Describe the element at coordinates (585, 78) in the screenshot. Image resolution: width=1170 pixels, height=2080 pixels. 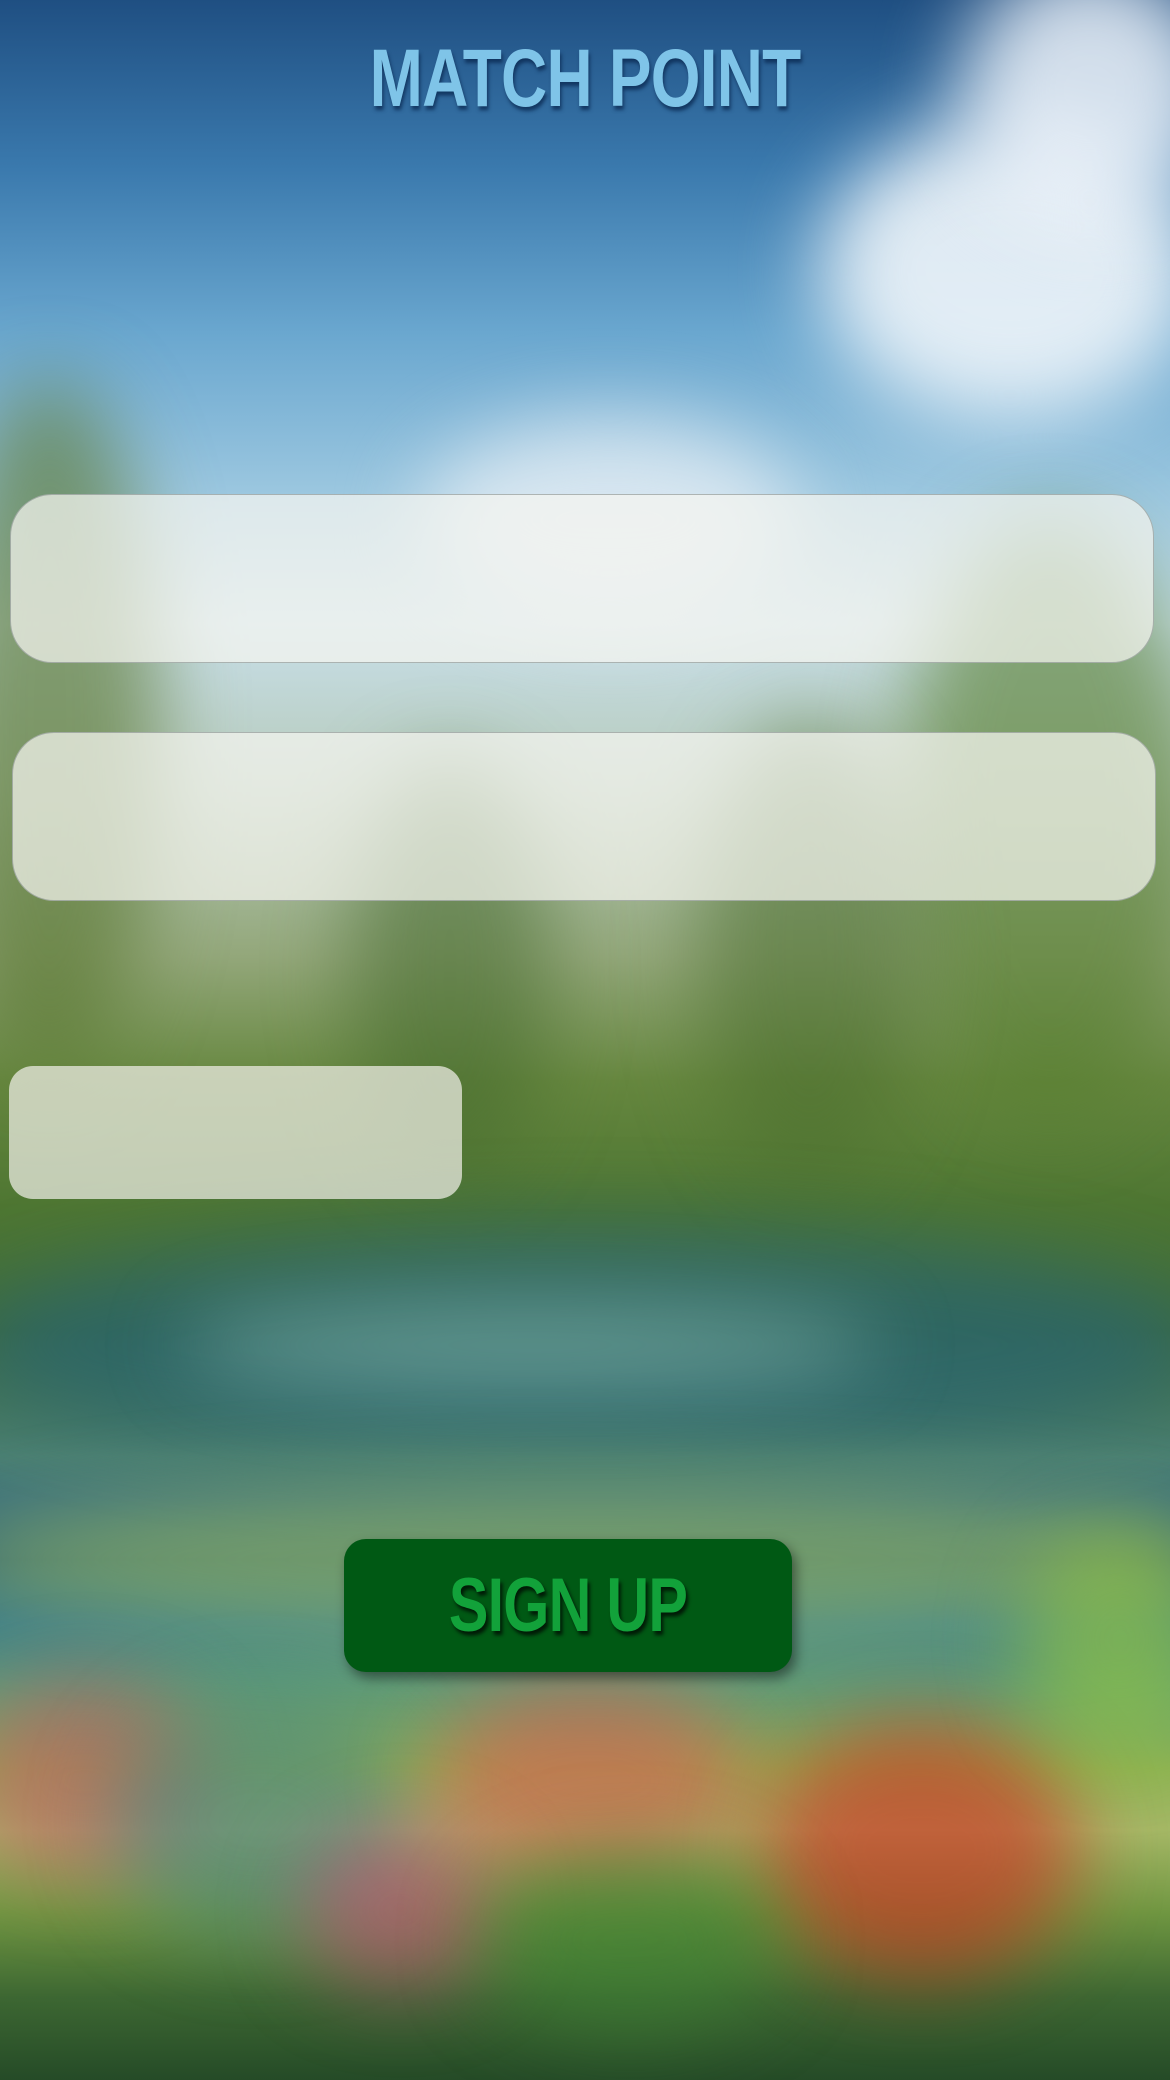
I see `app-title: MATCH POINT` at that location.